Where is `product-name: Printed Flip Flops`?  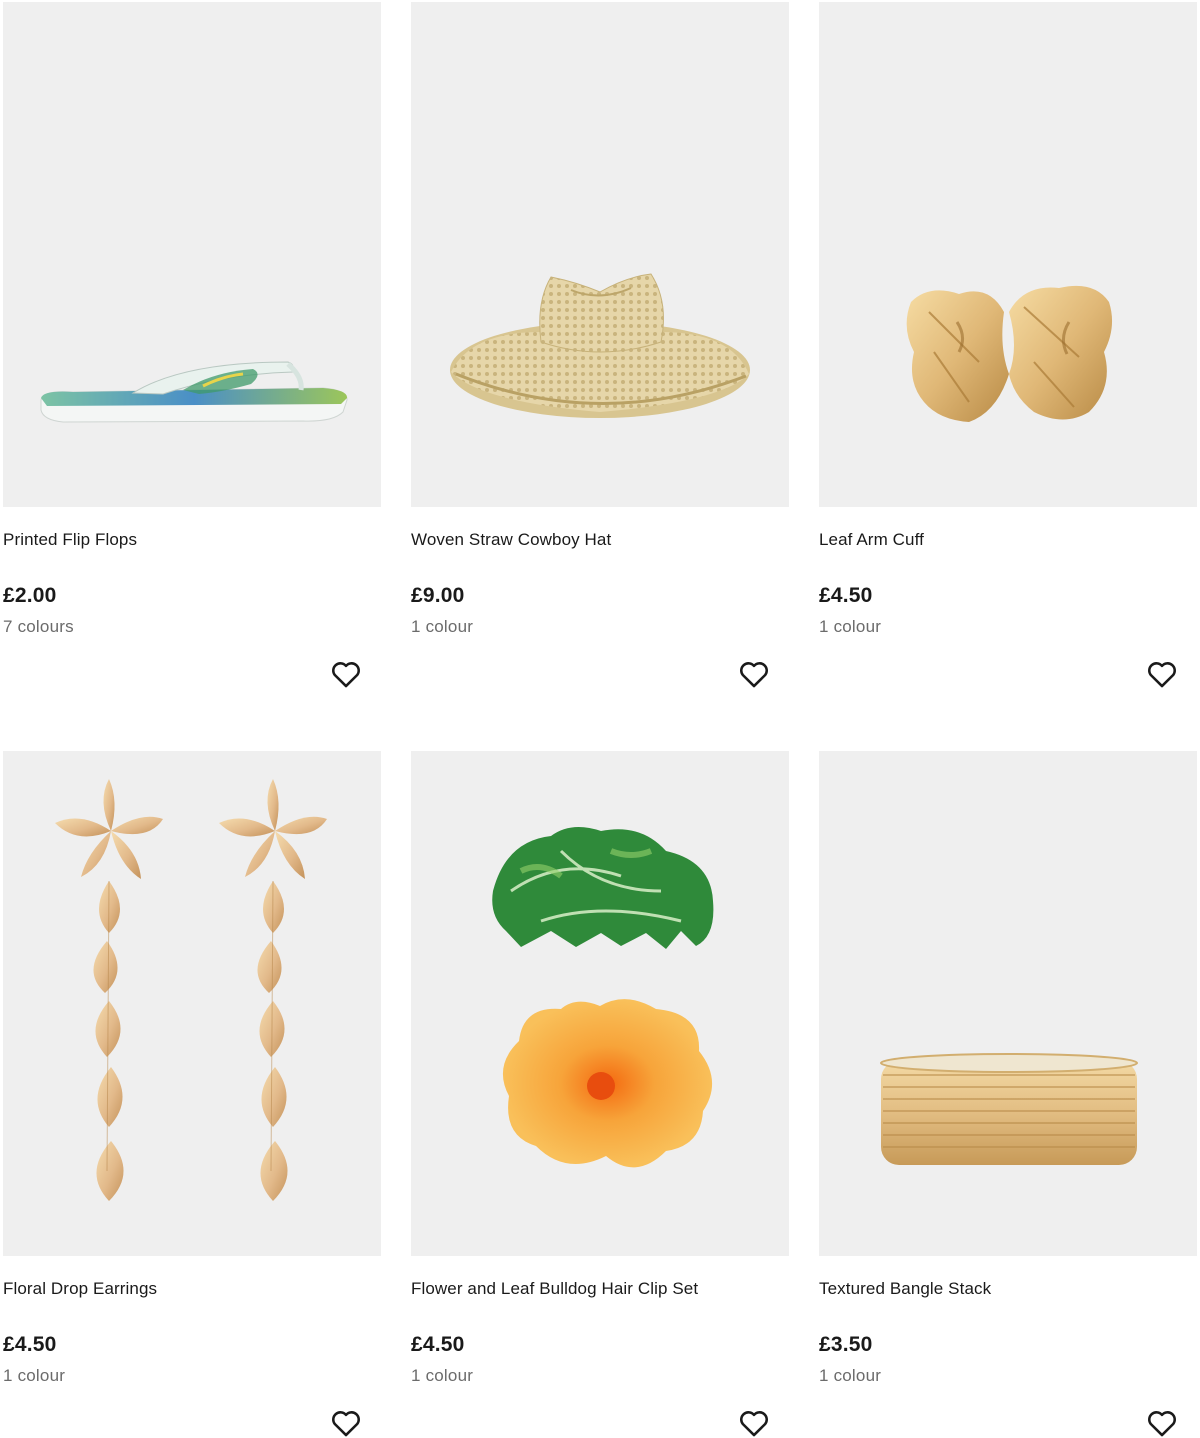 product-name: Printed Flip Flops is located at coordinates (70, 540).